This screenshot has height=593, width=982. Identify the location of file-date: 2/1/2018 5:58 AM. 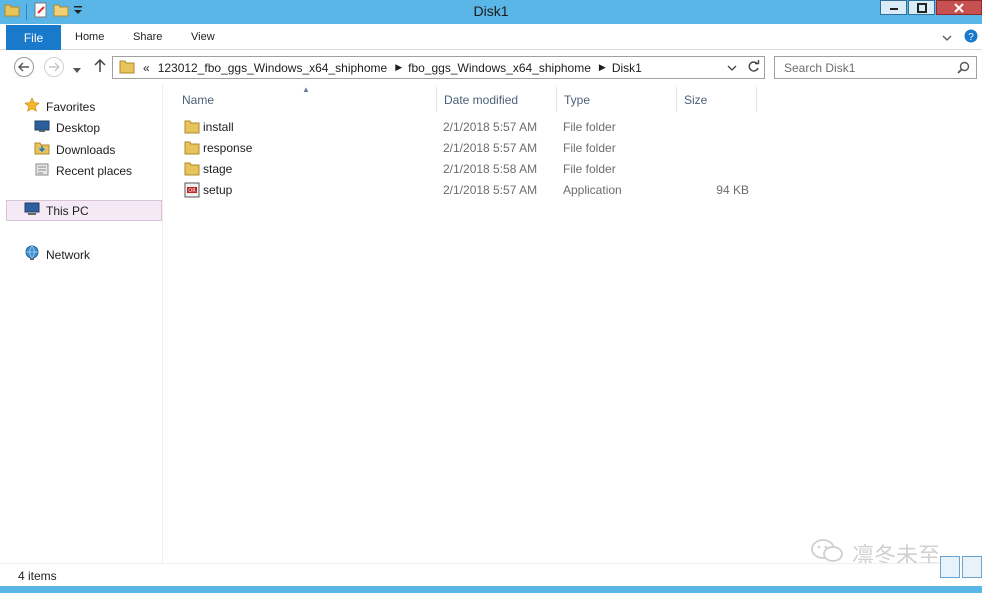
(490, 169).